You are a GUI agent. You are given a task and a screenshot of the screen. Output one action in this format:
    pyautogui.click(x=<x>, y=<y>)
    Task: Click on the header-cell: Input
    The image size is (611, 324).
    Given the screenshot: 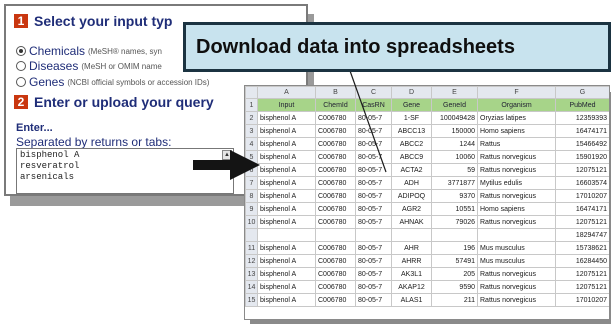 What is the action you would take?
    pyautogui.click(x=286, y=105)
    